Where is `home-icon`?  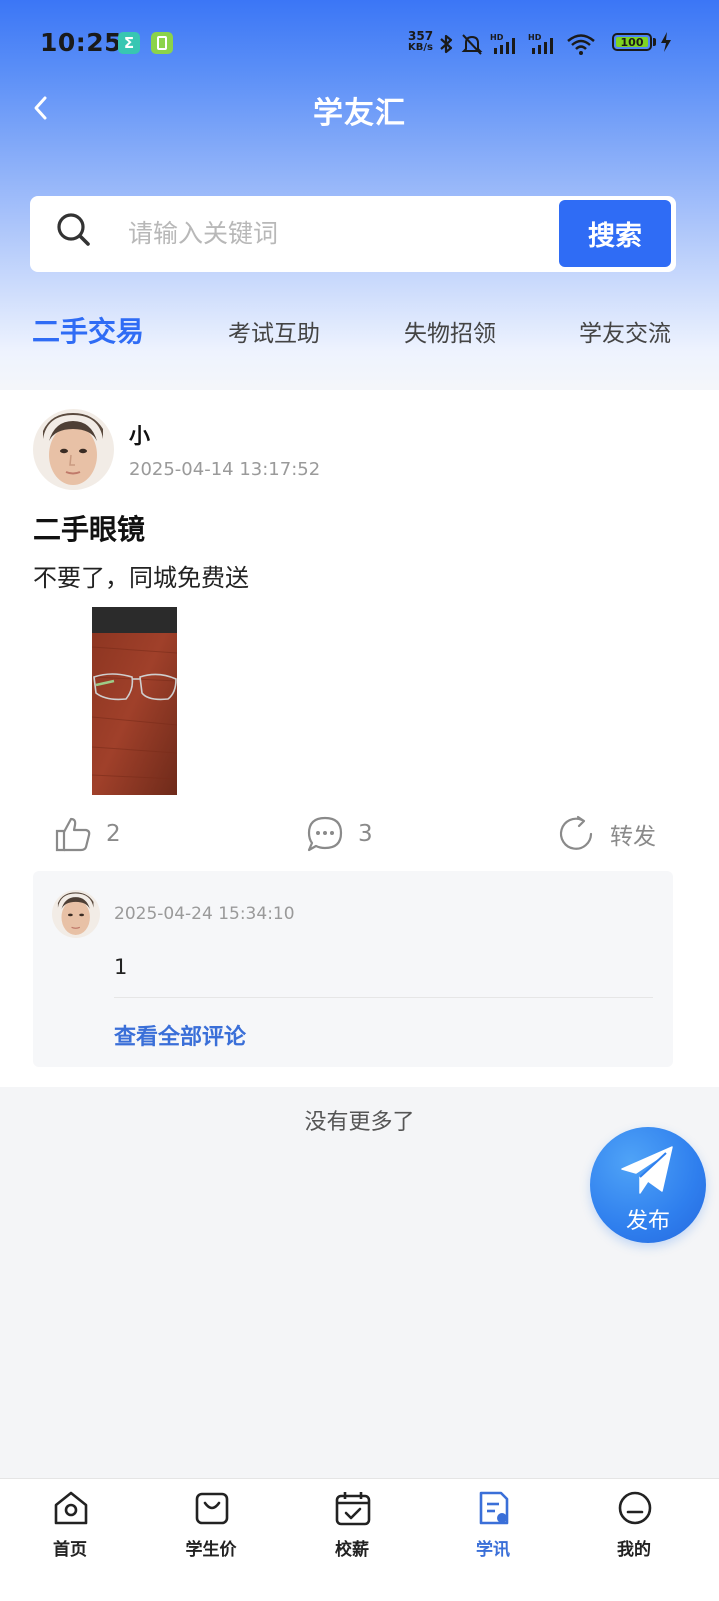
home-icon is located at coordinates (71, 1508).